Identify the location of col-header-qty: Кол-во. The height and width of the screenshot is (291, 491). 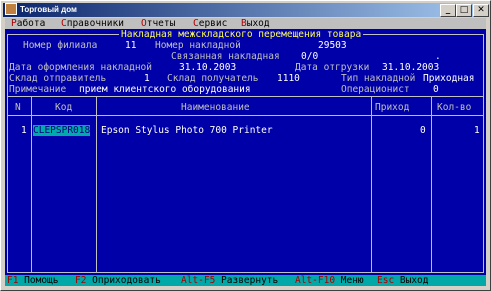
(454, 107).